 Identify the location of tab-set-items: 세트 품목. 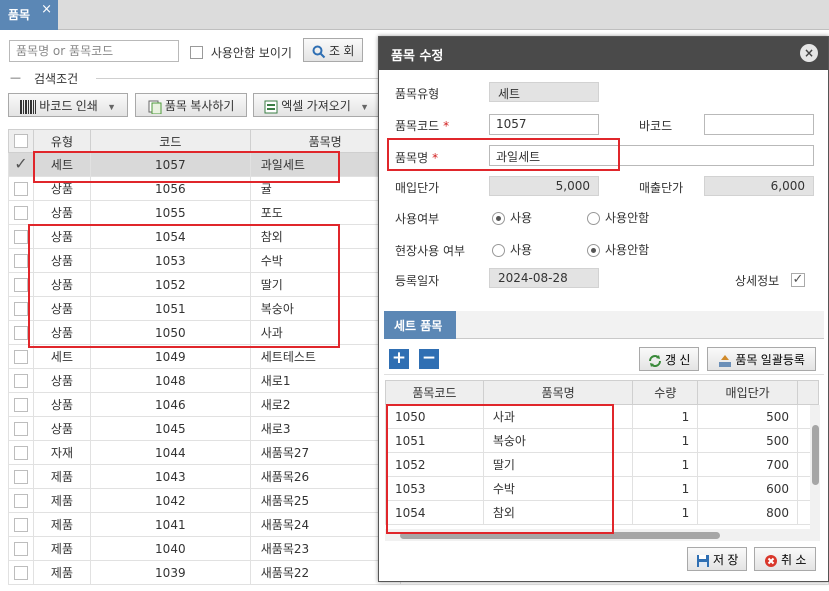
(420, 325).